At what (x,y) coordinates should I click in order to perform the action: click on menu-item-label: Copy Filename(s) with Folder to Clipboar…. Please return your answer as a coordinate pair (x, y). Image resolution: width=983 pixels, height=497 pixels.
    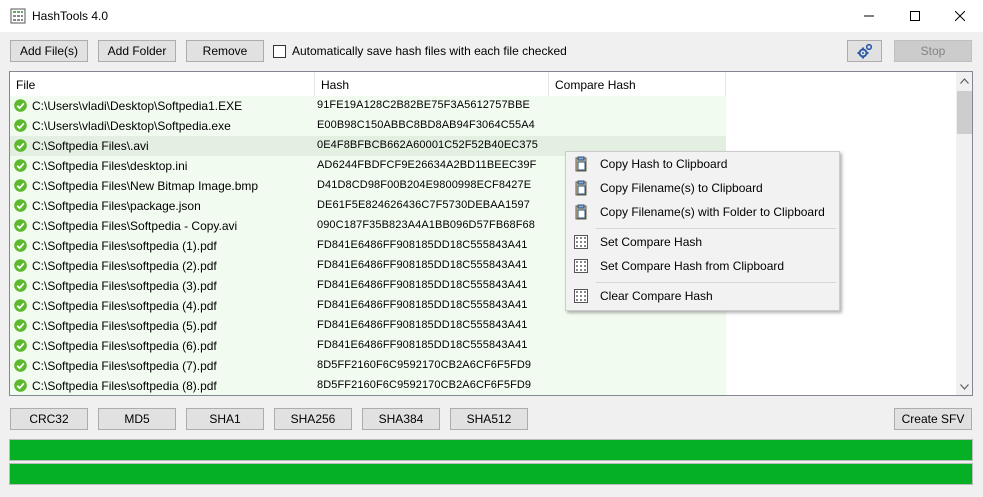
    Looking at the image, I should click on (712, 212).